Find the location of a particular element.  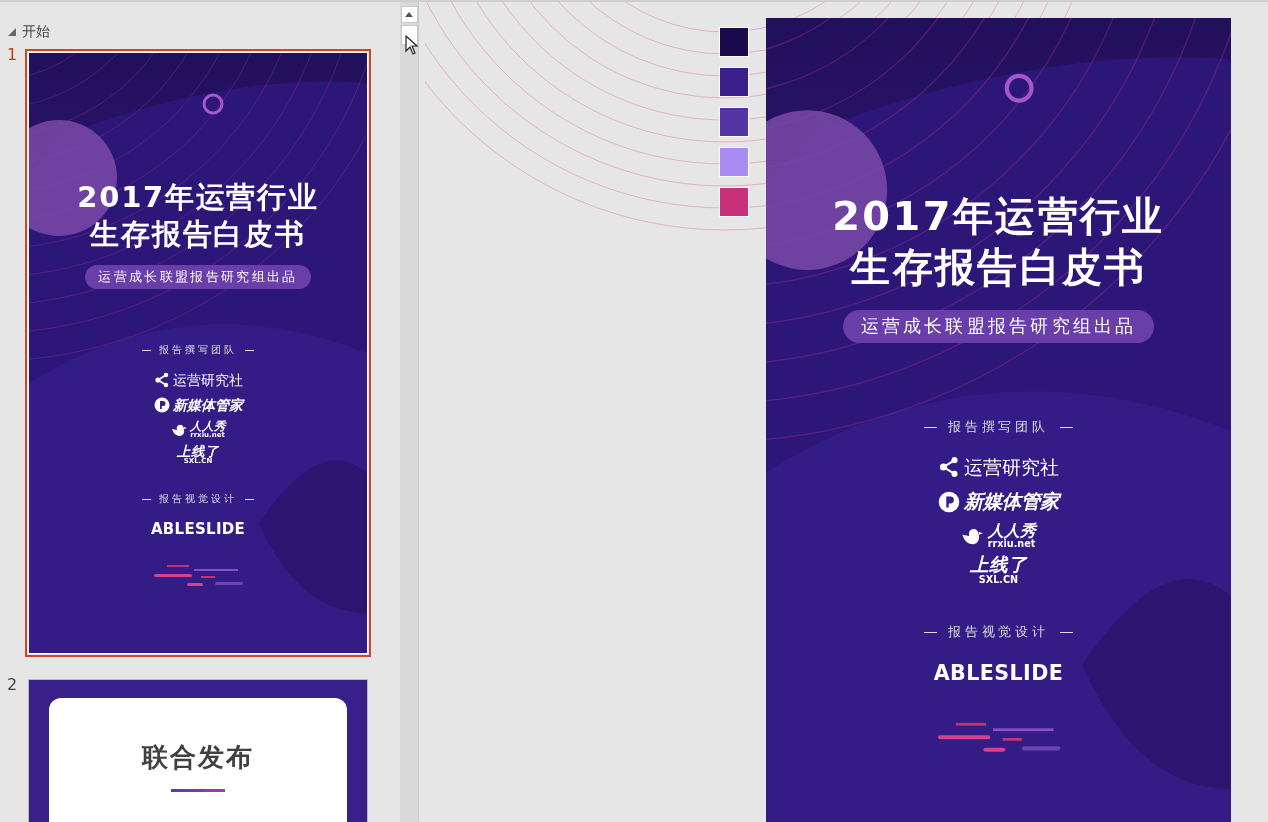

slide-thumbnail: 联合发布 is located at coordinates (198, 750).